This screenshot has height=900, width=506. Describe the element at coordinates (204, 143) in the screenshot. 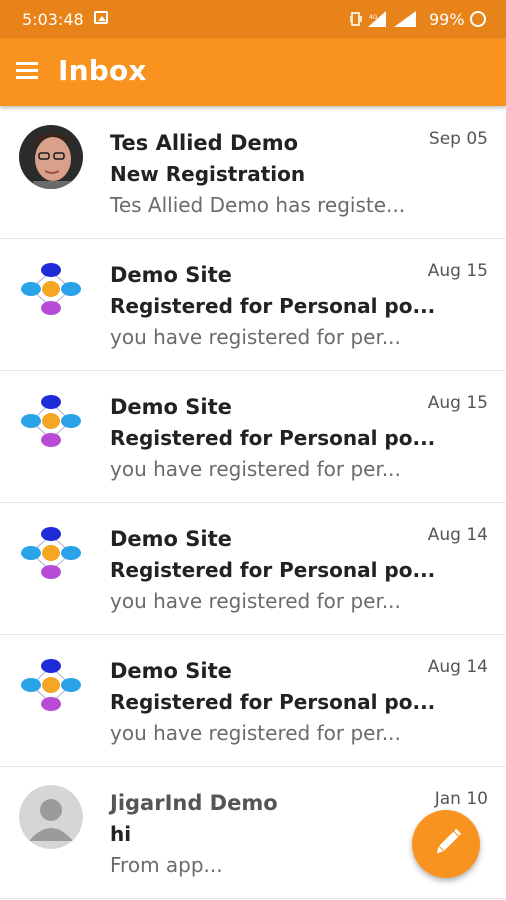

I see `message-sender: Tes Allied Demo` at that location.